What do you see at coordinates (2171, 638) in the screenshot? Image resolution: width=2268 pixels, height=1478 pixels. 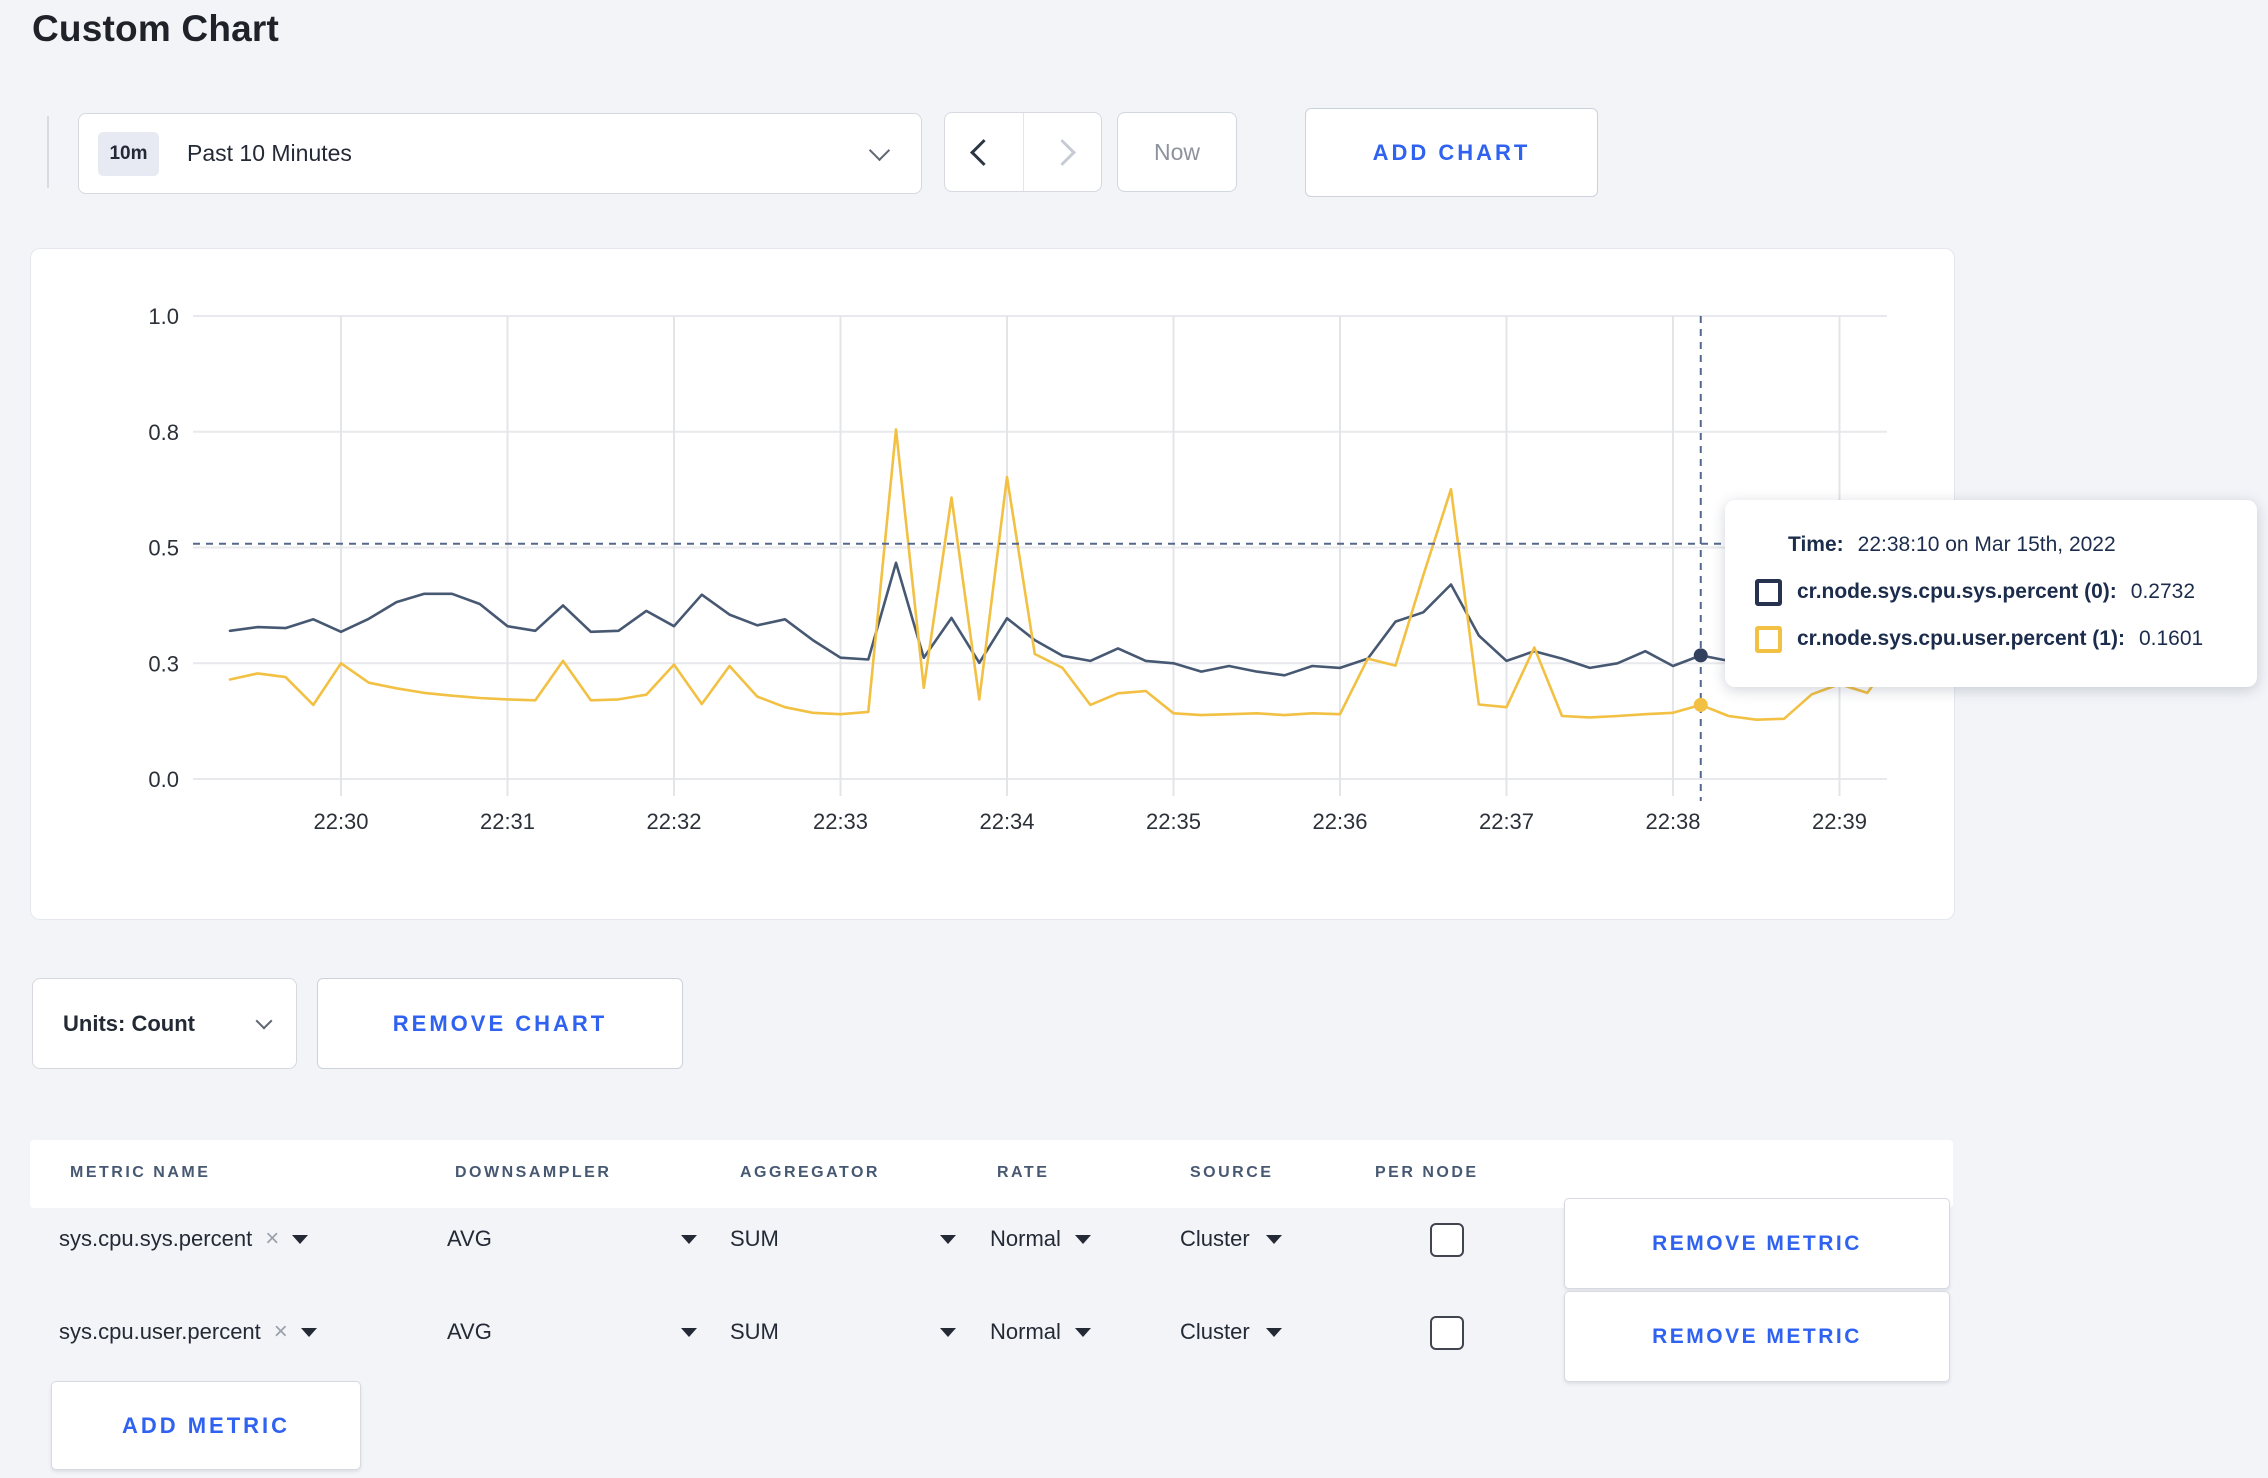 I see `tooltip-series-value: 0.1601` at bounding box center [2171, 638].